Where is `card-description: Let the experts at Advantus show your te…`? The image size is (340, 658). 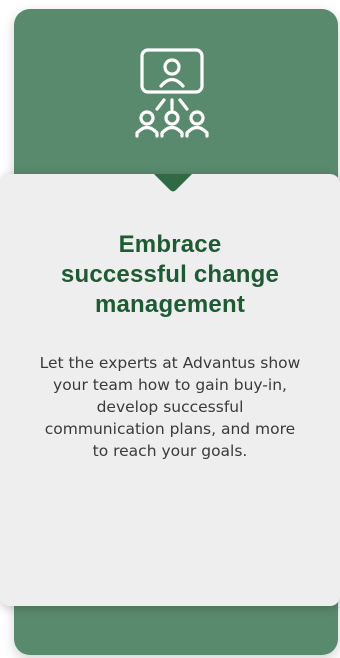
card-description: Let the experts at Advantus show your te… is located at coordinates (170, 407).